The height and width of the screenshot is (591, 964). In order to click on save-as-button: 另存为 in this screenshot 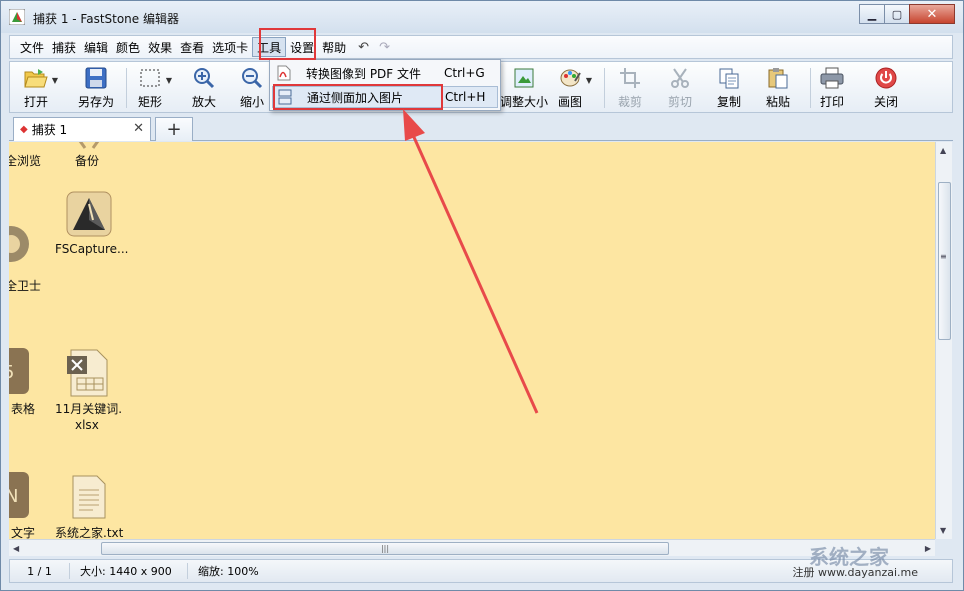, I will do `click(96, 88)`.